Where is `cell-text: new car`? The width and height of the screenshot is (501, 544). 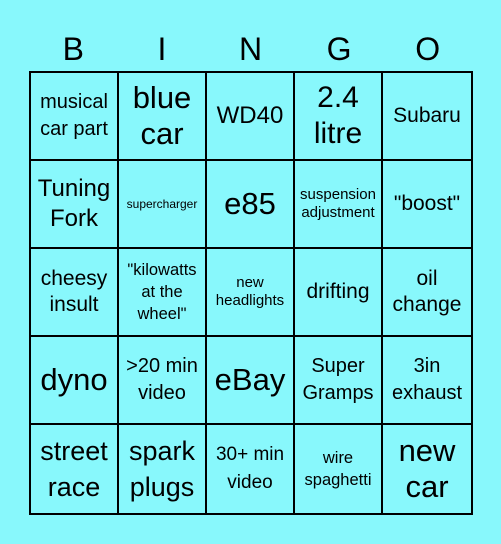 cell-text: new car is located at coordinates (427, 468).